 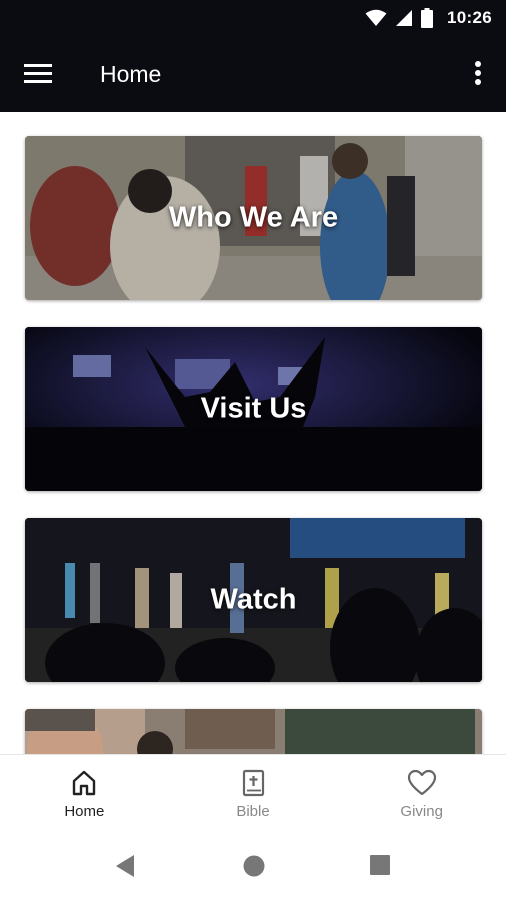 What do you see at coordinates (131, 74) in the screenshot?
I see `page-title: Home` at bounding box center [131, 74].